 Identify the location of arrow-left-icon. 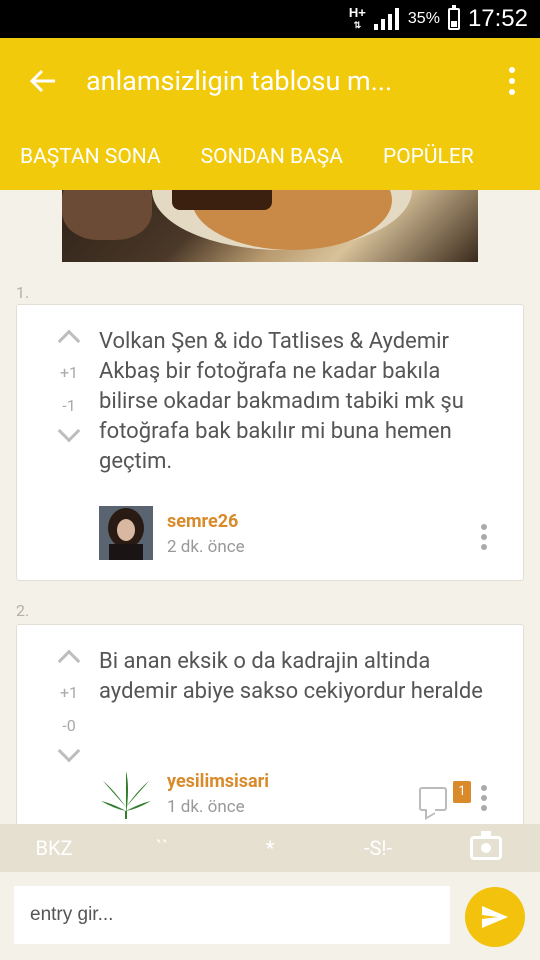
(43, 81).